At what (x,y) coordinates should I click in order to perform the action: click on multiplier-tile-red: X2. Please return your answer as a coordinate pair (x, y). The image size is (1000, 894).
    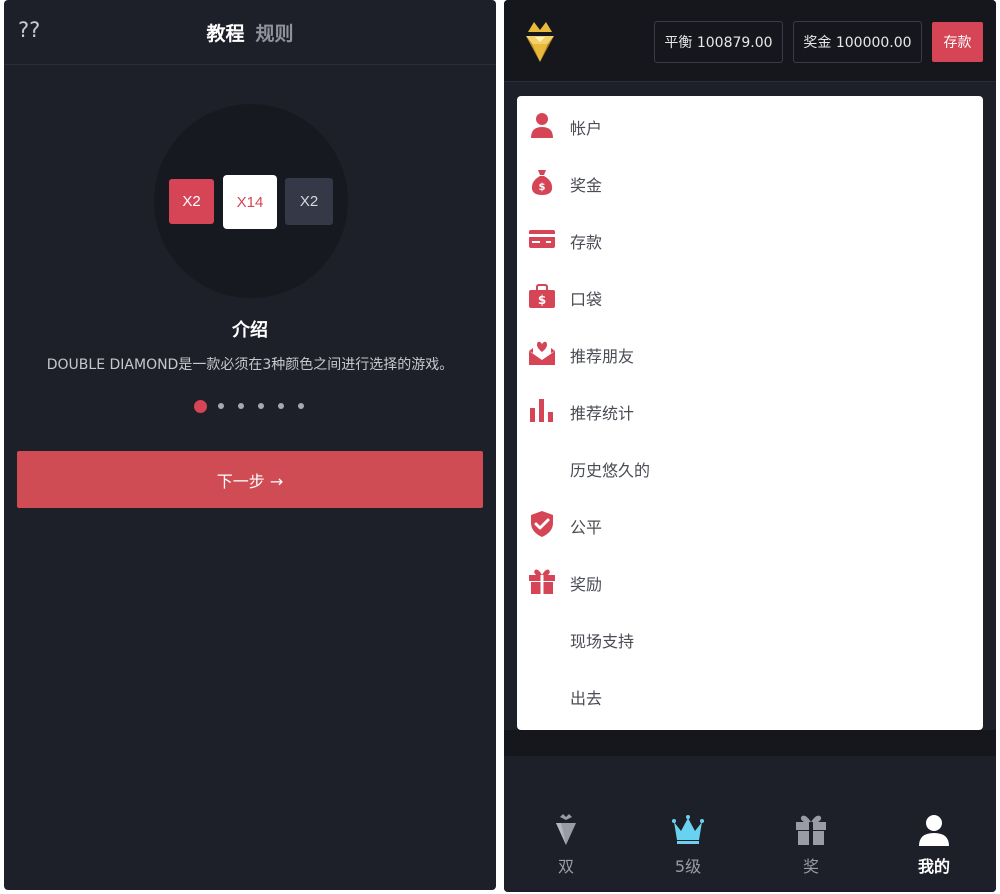
    Looking at the image, I should click on (191, 201).